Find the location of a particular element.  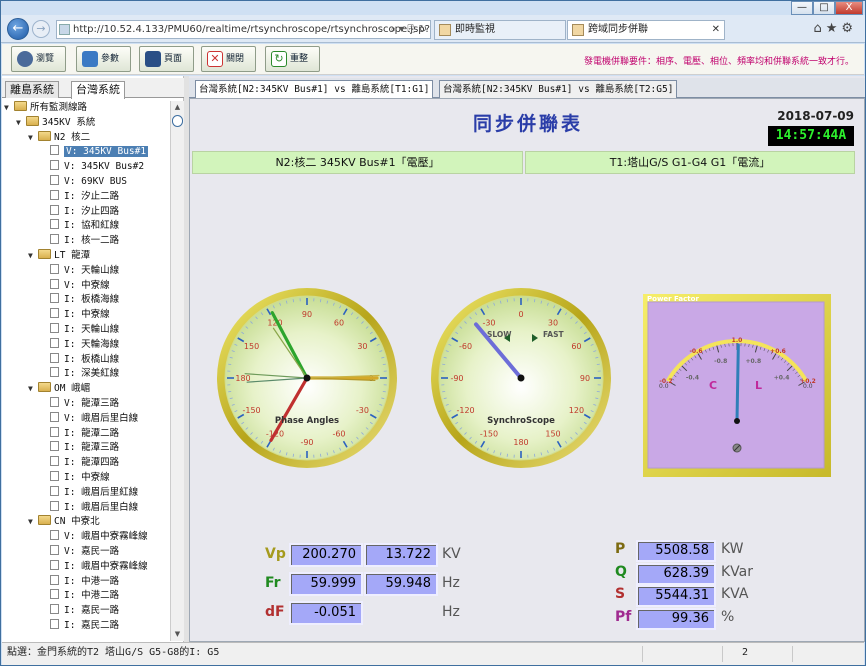

tree-folder: ▼ LT 龍潭 is located at coordinates (86, 256).